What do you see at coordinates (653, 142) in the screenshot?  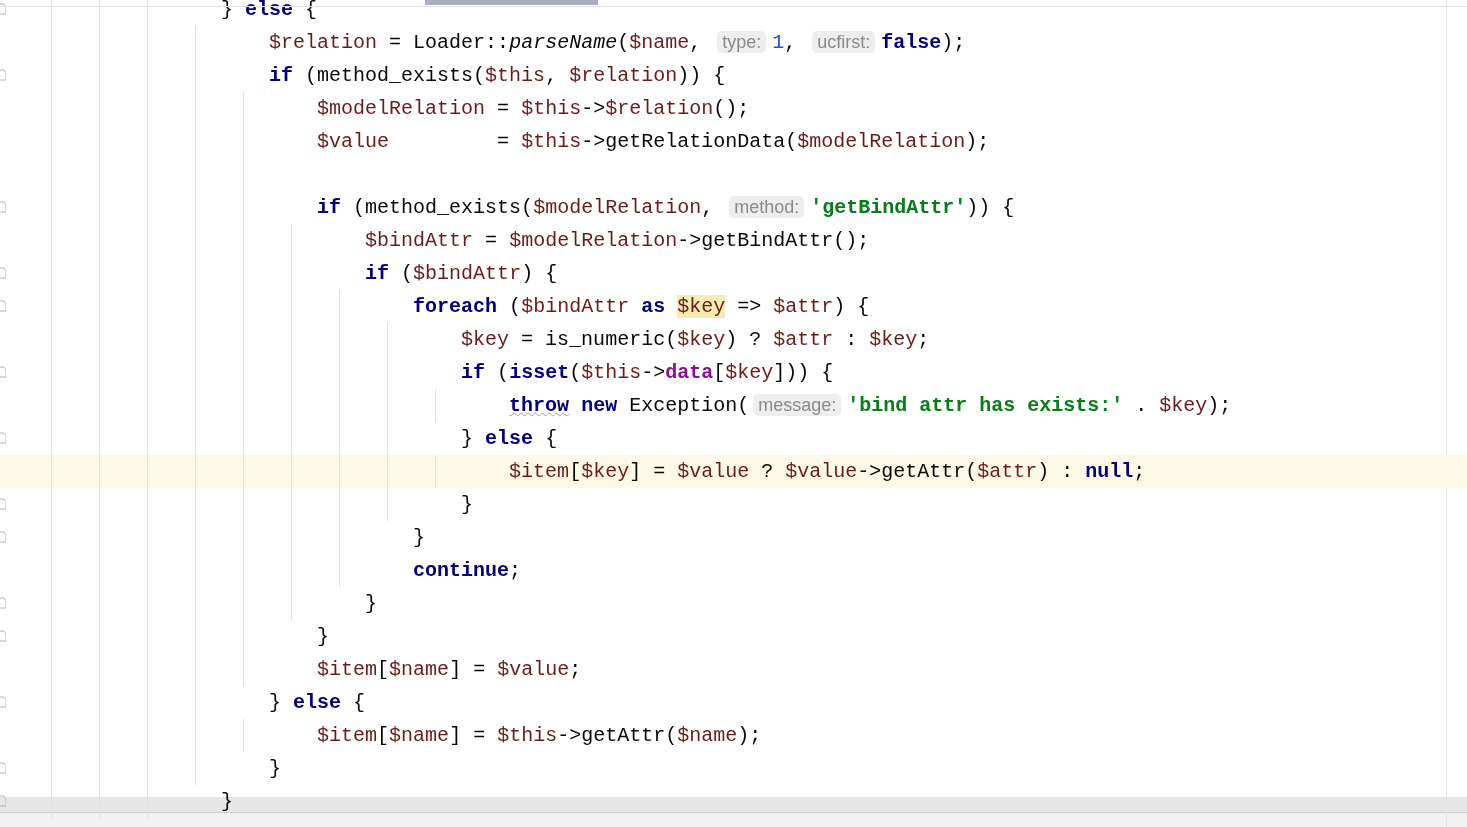 I see `code-line: $value = $this->getRelationData($modelRelation);` at bounding box center [653, 142].